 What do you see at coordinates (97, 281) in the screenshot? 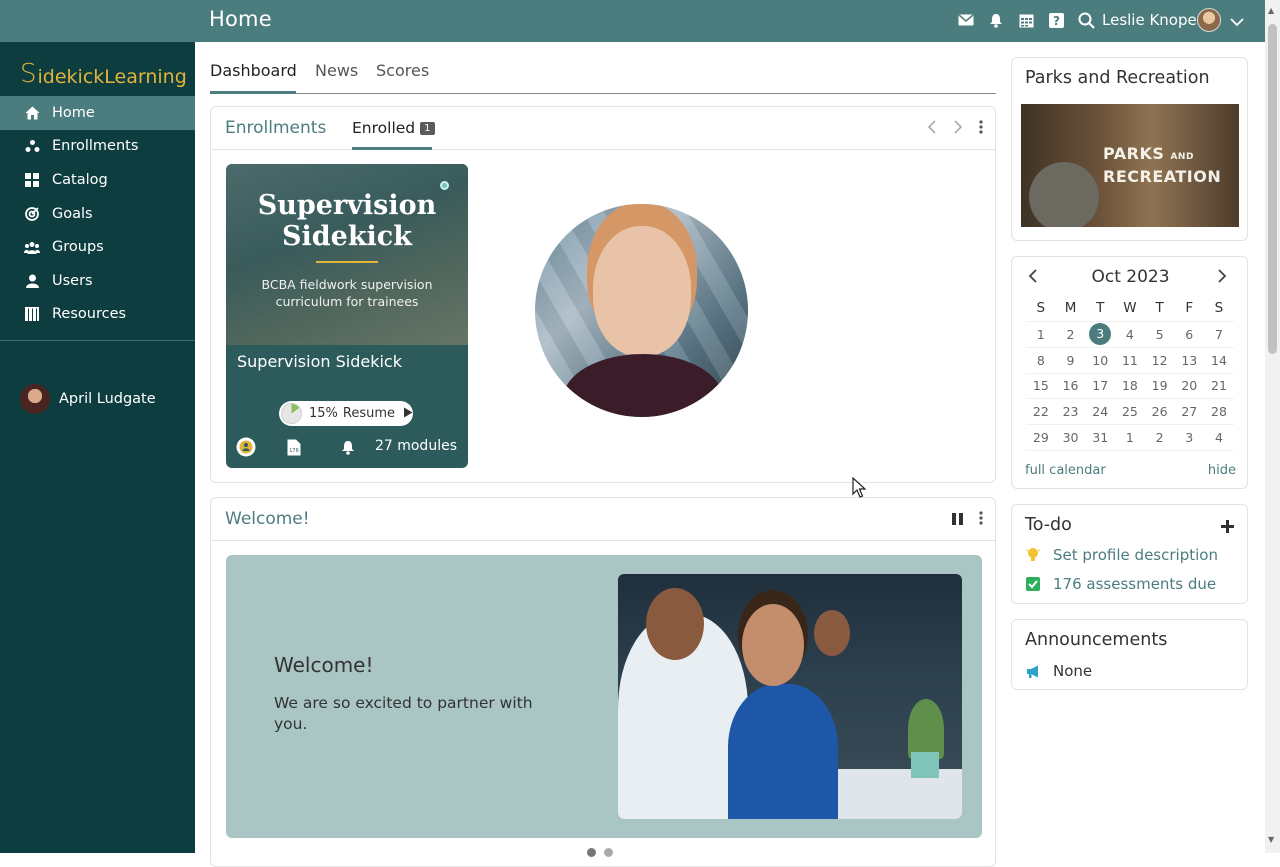
I see `sidebar-item-users: Users` at bounding box center [97, 281].